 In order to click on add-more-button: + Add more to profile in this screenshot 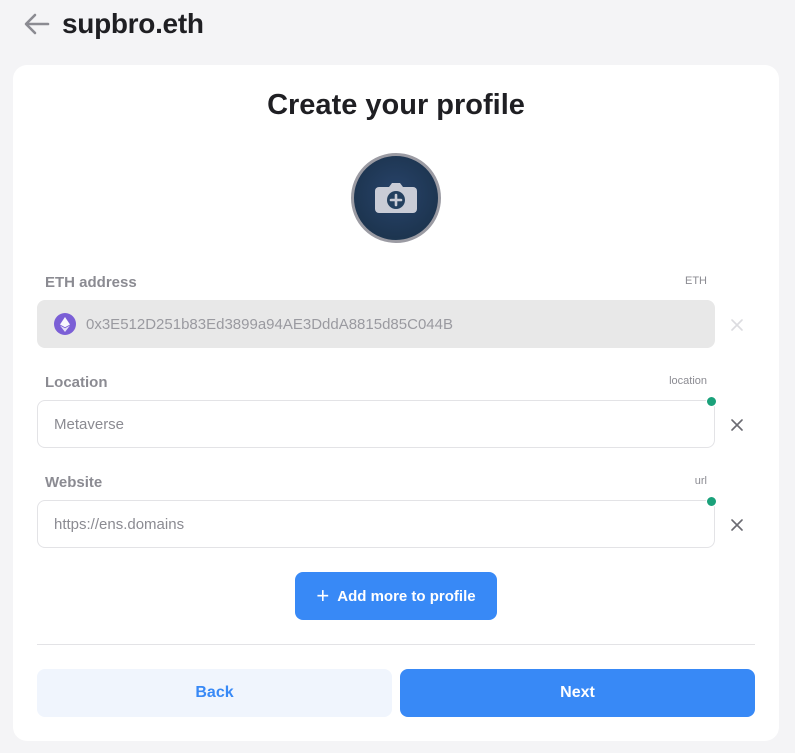, I will do `click(396, 596)`.